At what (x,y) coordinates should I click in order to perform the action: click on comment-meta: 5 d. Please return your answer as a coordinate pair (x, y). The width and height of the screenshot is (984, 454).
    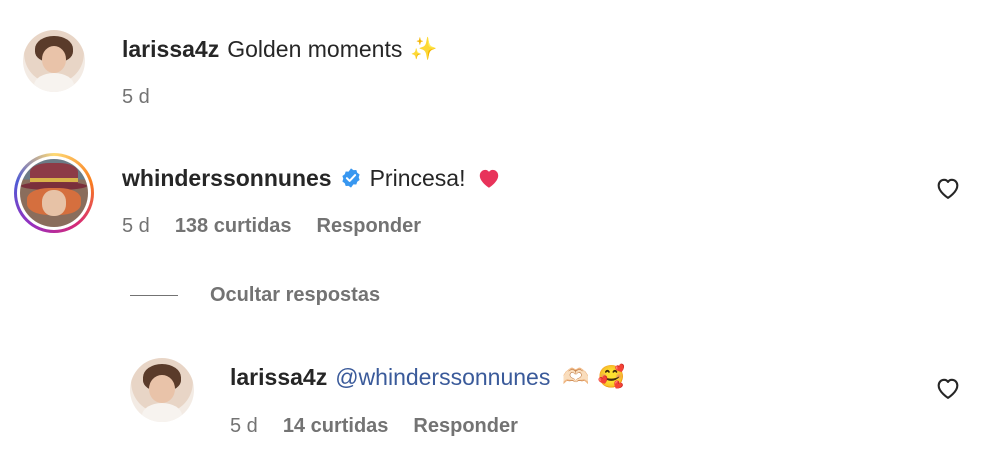
    Looking at the image, I should click on (148, 97).